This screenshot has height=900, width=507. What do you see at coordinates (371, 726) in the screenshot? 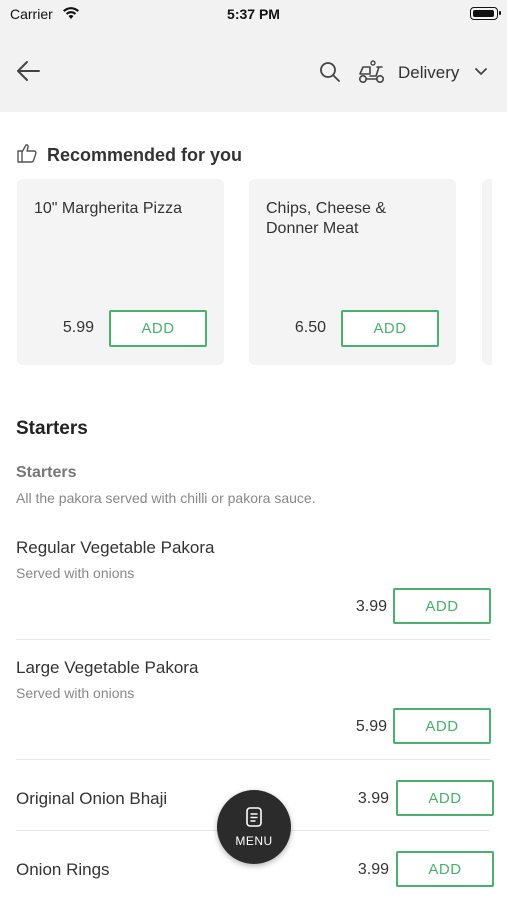
I see `menu-item-price: 5.99` at bounding box center [371, 726].